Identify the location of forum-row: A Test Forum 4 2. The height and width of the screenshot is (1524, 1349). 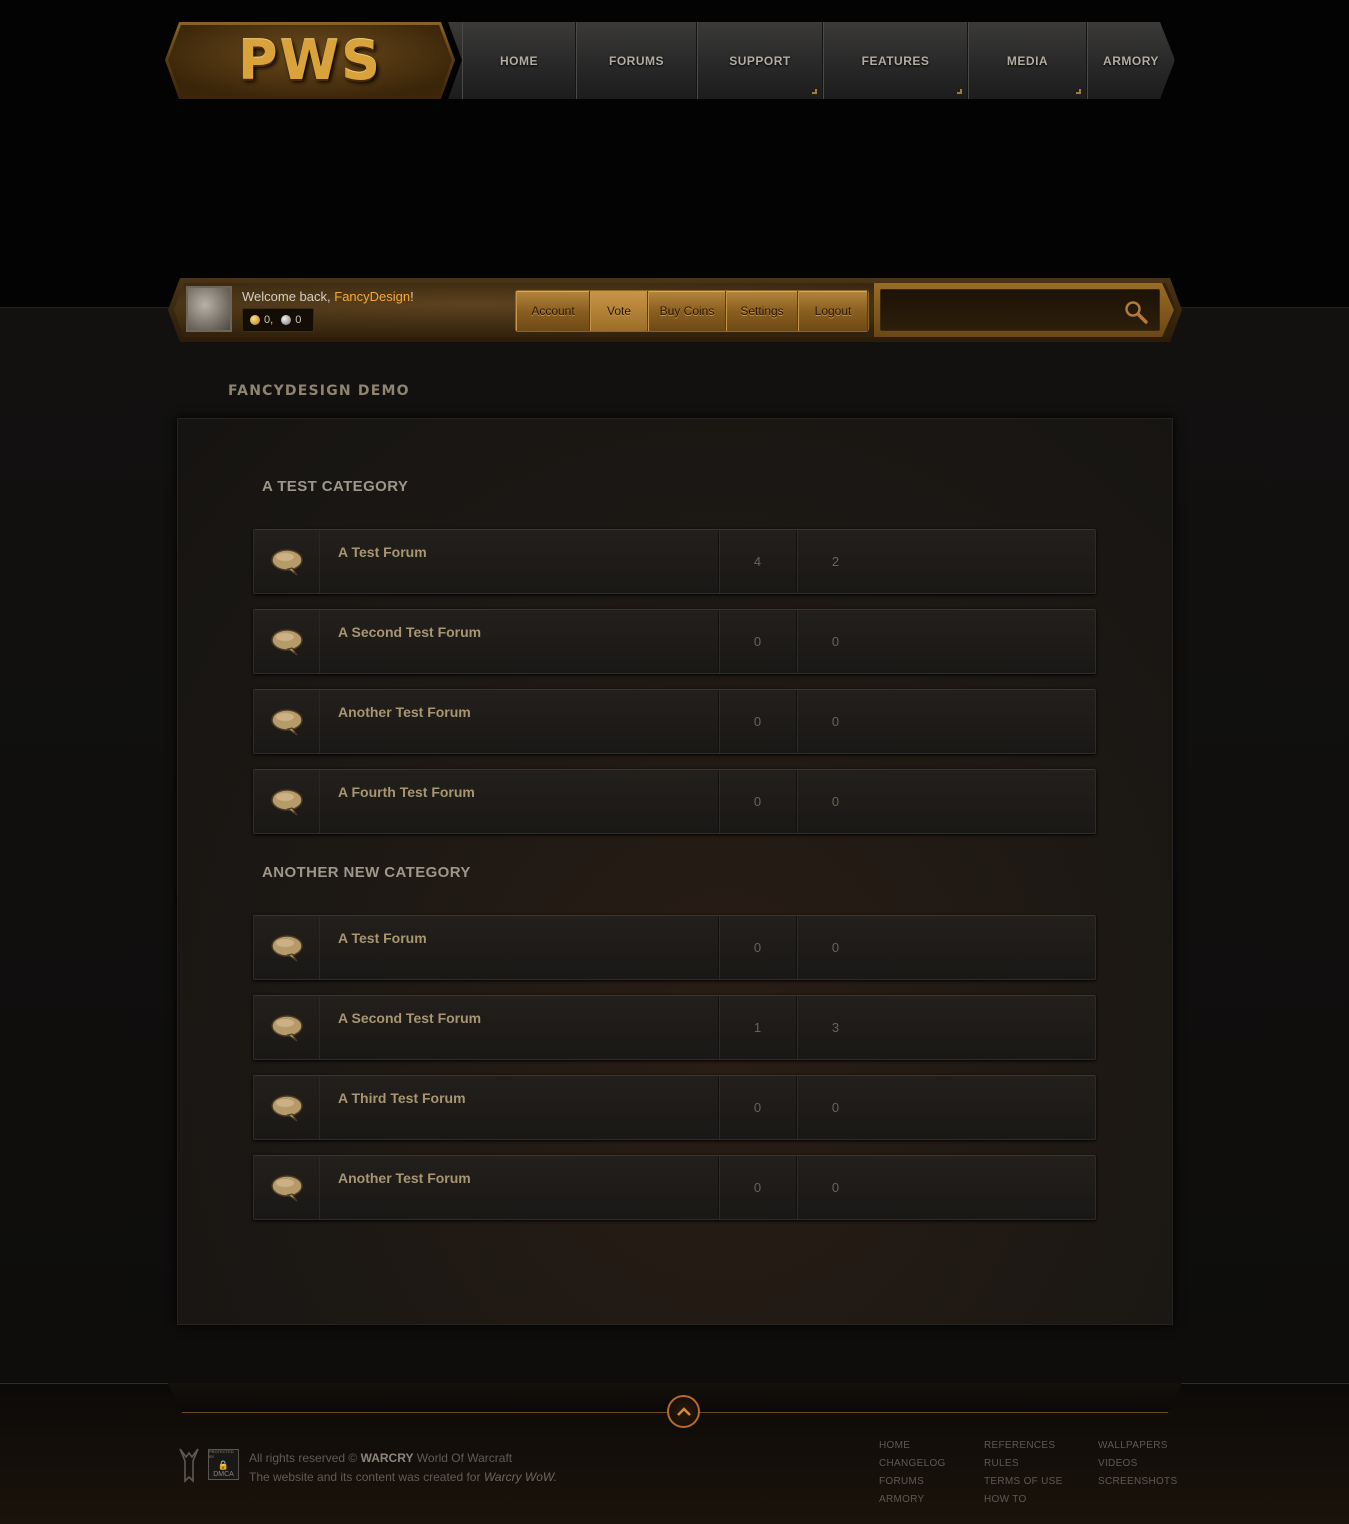
(674, 561).